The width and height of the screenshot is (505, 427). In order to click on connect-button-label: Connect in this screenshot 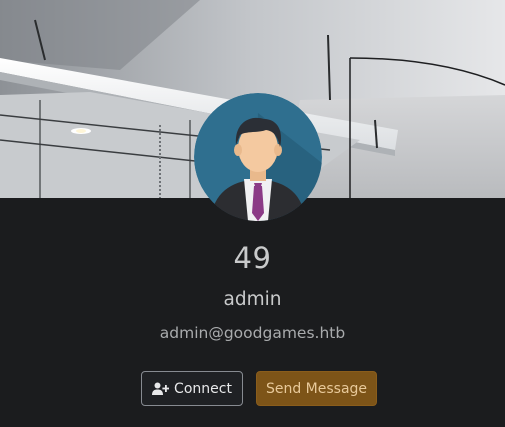, I will do `click(203, 388)`.